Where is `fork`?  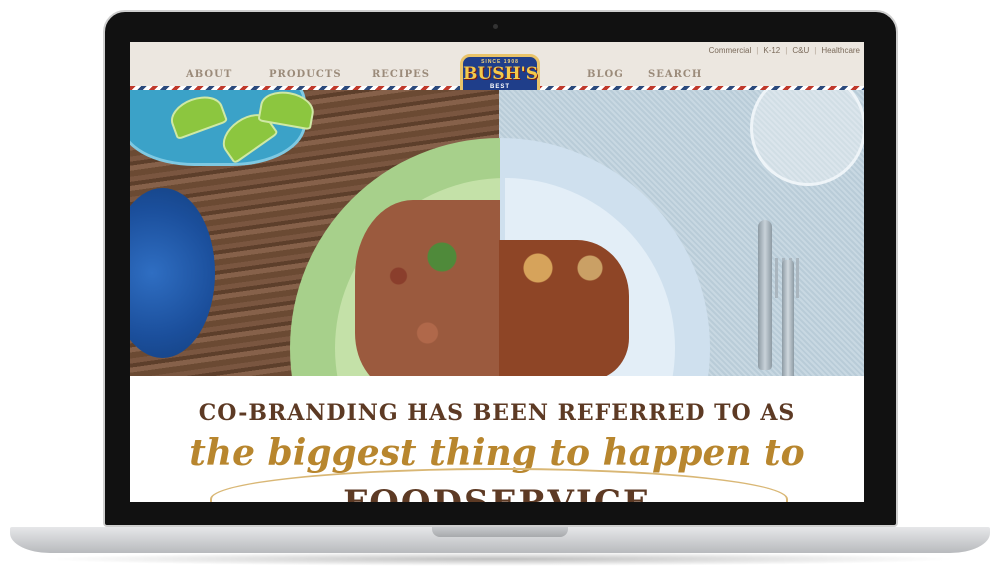 fork is located at coordinates (788, 318).